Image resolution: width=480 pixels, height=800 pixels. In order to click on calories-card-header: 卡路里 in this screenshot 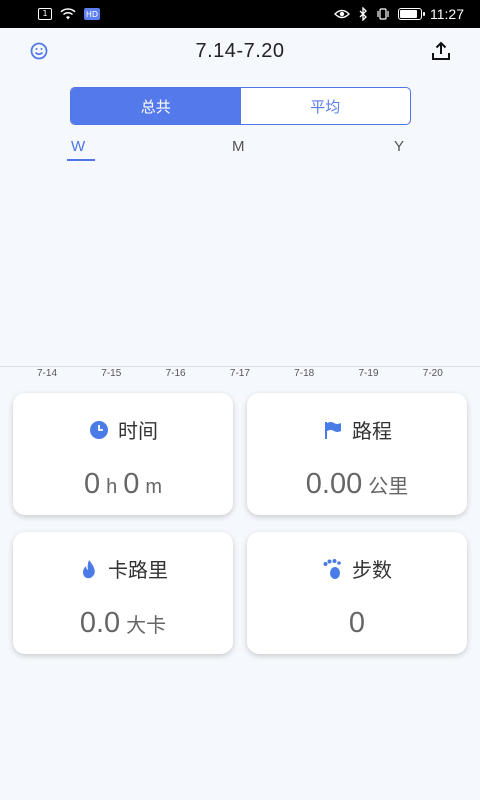, I will do `click(123, 568)`.